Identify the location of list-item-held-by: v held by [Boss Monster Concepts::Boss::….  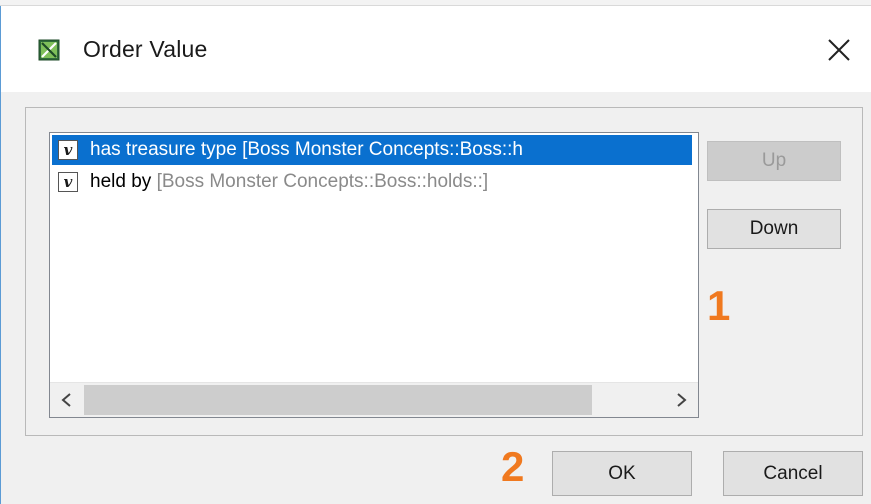
(372, 182).